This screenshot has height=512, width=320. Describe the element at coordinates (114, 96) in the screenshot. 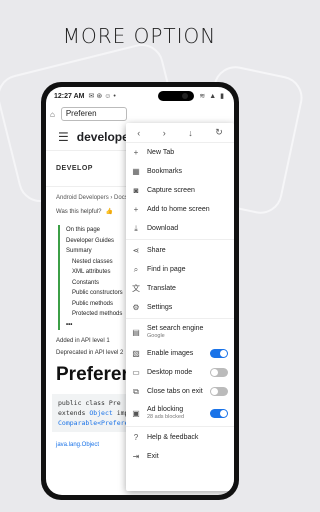

I see `notification-icon: •` at that location.